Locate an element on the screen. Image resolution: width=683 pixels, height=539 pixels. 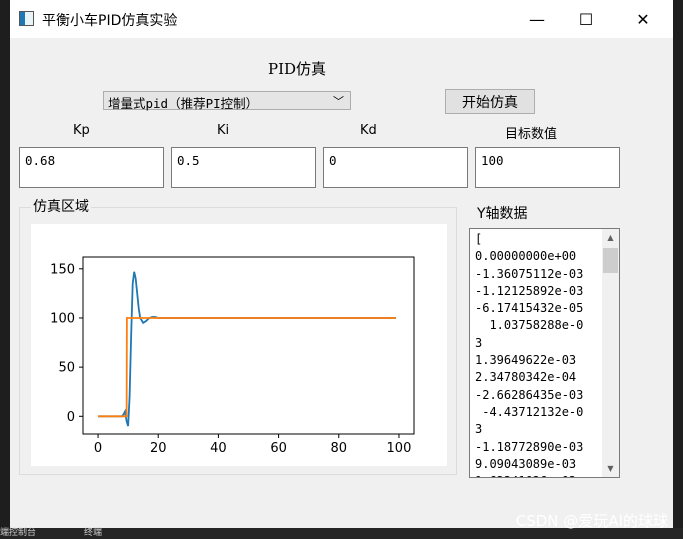
y-tick-label: 100 is located at coordinates (62, 318).